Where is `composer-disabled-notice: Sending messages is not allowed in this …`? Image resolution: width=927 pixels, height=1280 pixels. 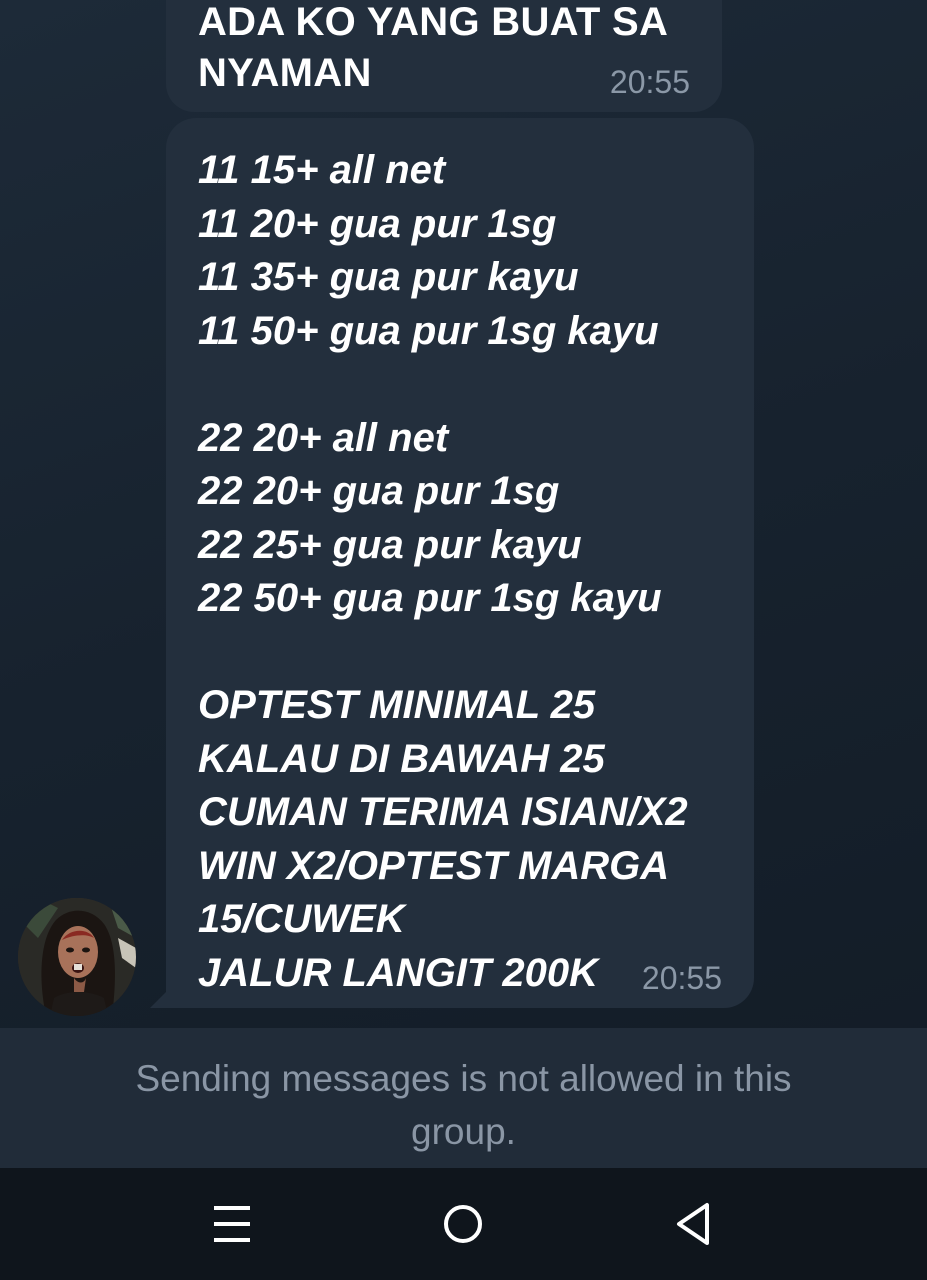 composer-disabled-notice: Sending messages is not allowed in this … is located at coordinates (463, 1098).